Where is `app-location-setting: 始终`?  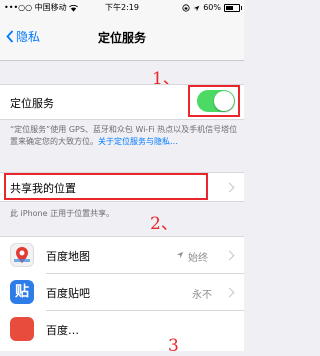 app-location-setting: 始终 is located at coordinates (198, 258).